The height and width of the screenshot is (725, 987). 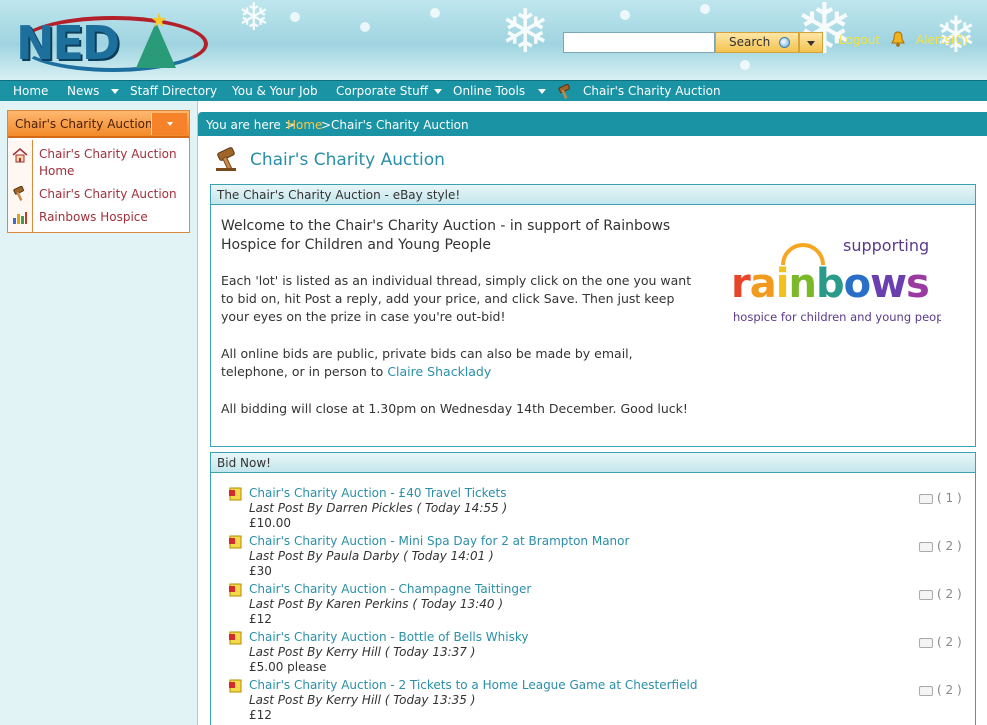 What do you see at coordinates (112, 40) in the screenshot?
I see `ned-logo: NED ★` at bounding box center [112, 40].